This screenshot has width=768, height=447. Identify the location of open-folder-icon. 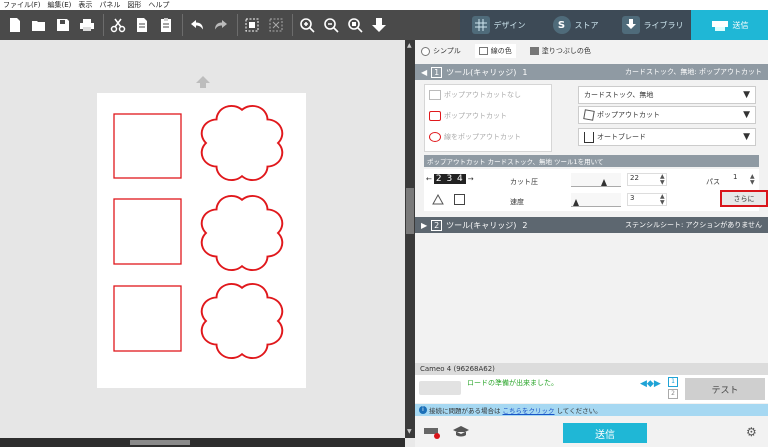
(39, 25).